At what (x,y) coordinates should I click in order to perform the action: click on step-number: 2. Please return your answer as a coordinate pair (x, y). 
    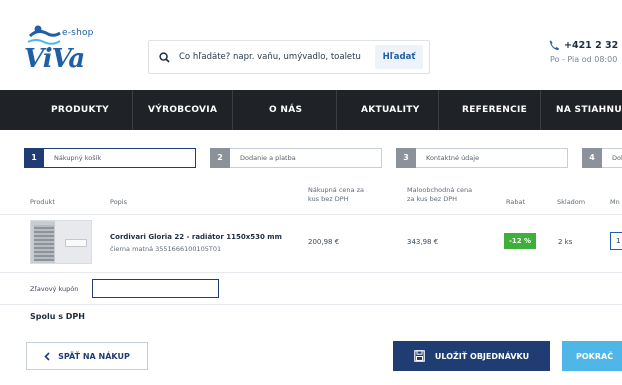
    Looking at the image, I should click on (220, 157).